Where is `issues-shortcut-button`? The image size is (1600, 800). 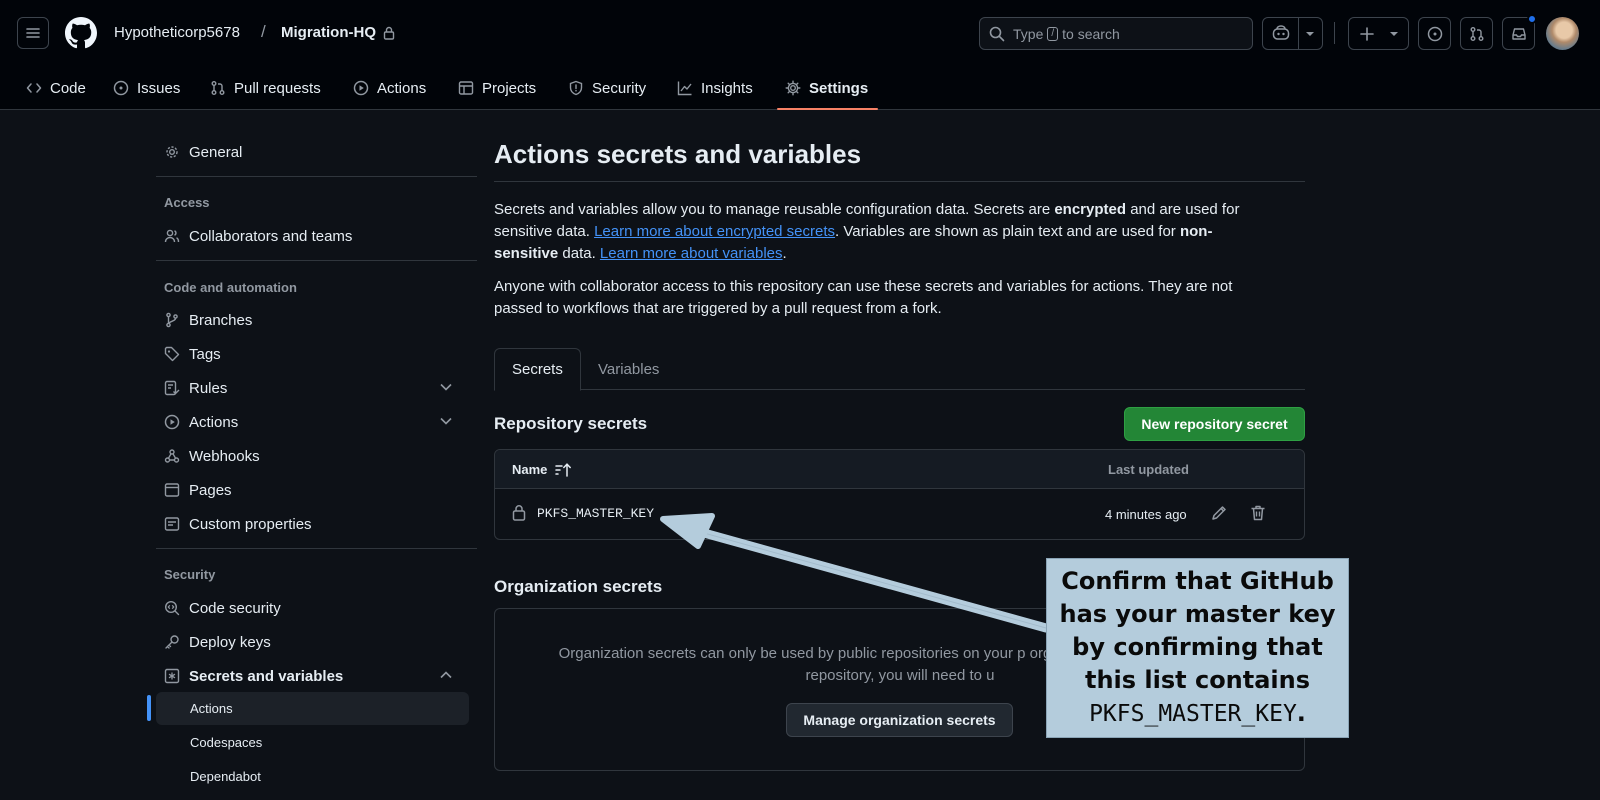
issues-shortcut-button is located at coordinates (1434, 33).